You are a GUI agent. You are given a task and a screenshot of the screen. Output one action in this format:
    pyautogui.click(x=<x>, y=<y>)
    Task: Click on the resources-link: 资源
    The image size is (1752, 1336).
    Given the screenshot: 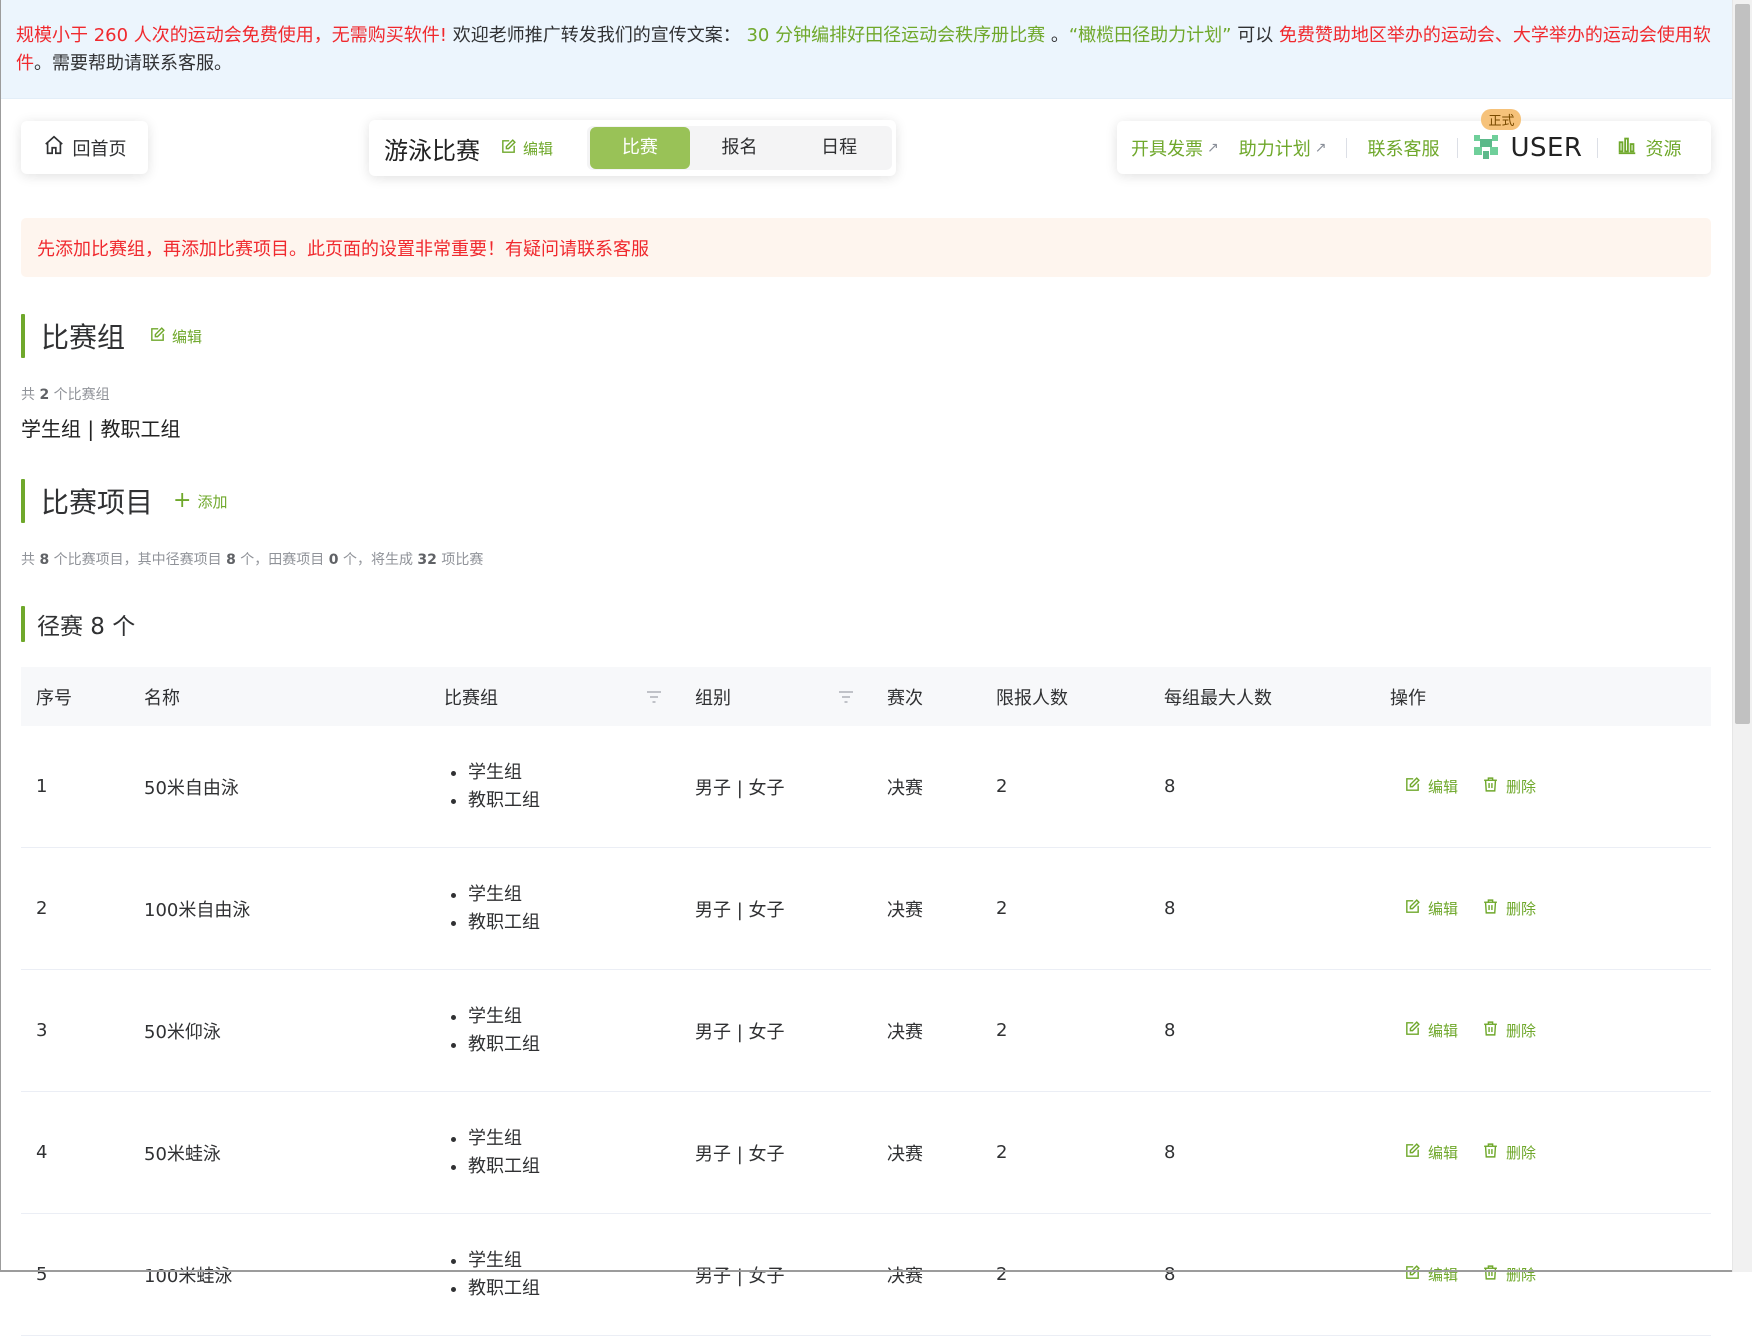 What is the action you would take?
    pyautogui.click(x=1649, y=147)
    